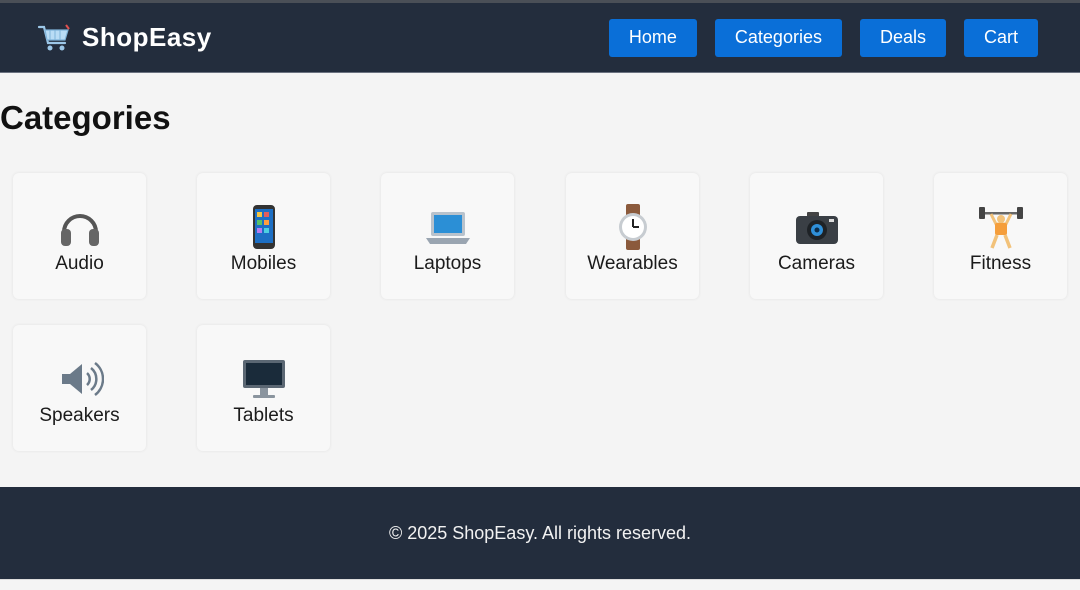 The height and width of the screenshot is (590, 1080). I want to click on category-card-fitness: Fitness, so click(1000, 236).